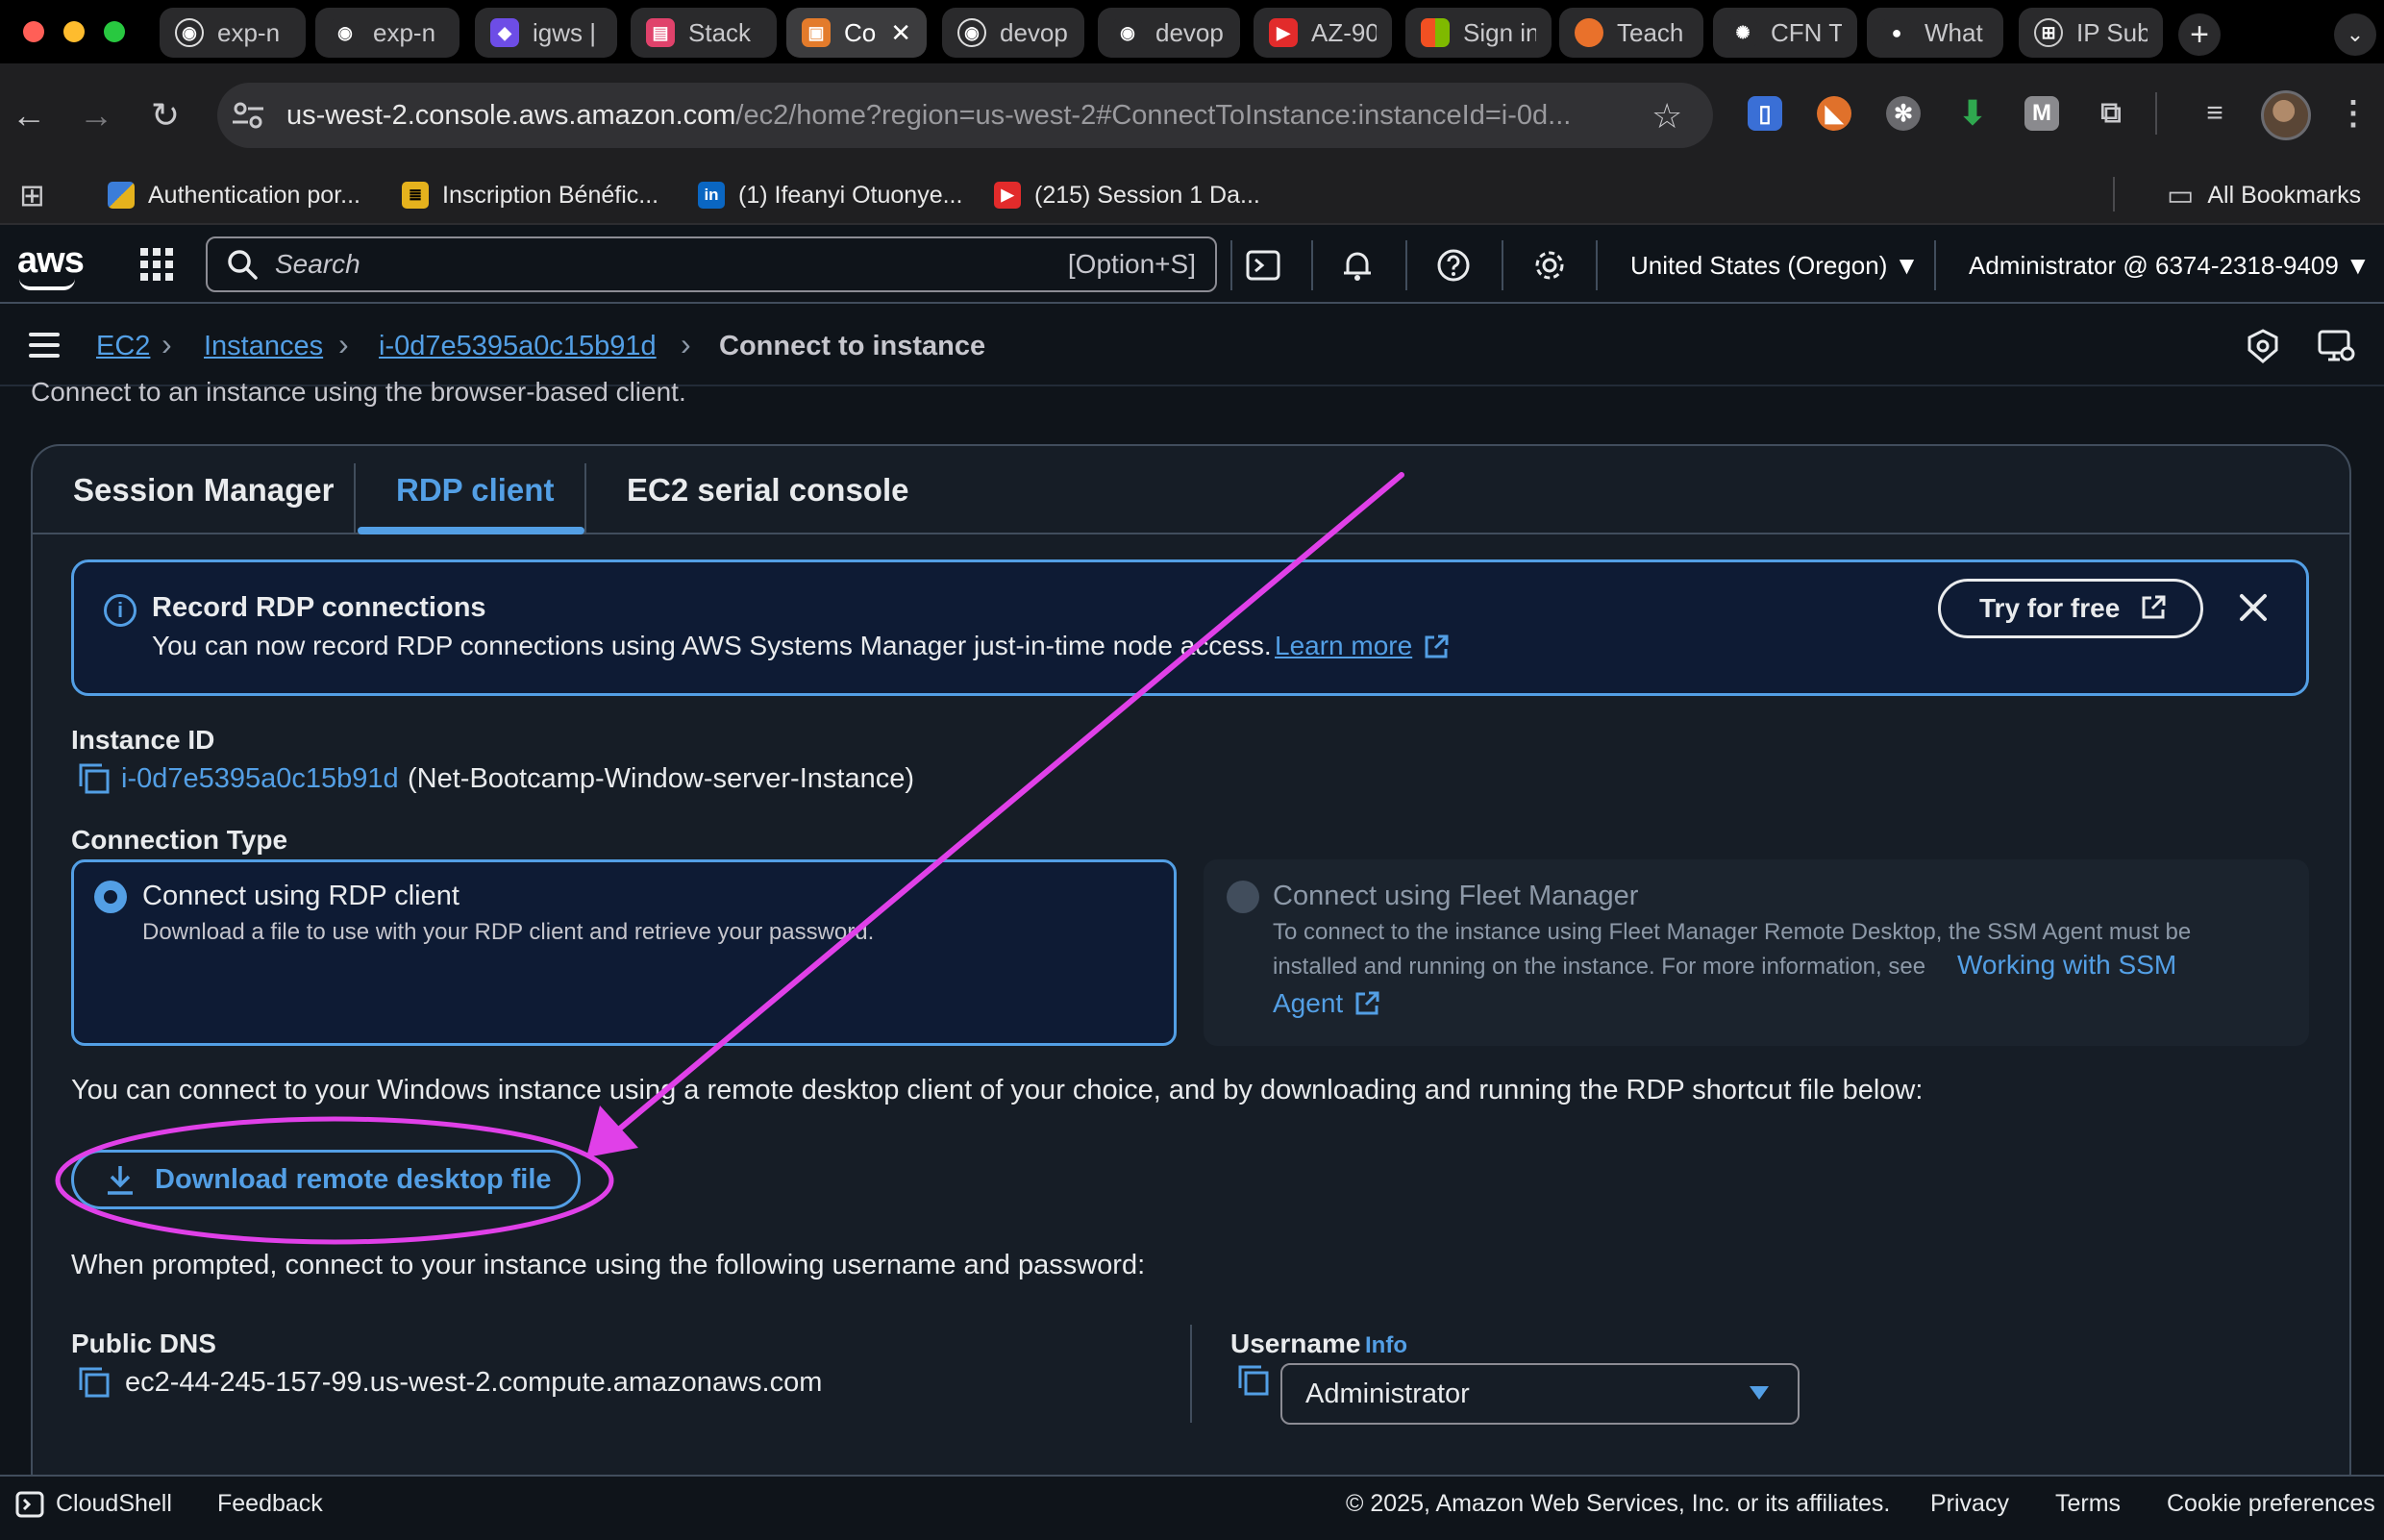 The width and height of the screenshot is (2384, 1540). Describe the element at coordinates (179, 840) in the screenshot. I see `connection-type-label: Connection Type` at that location.